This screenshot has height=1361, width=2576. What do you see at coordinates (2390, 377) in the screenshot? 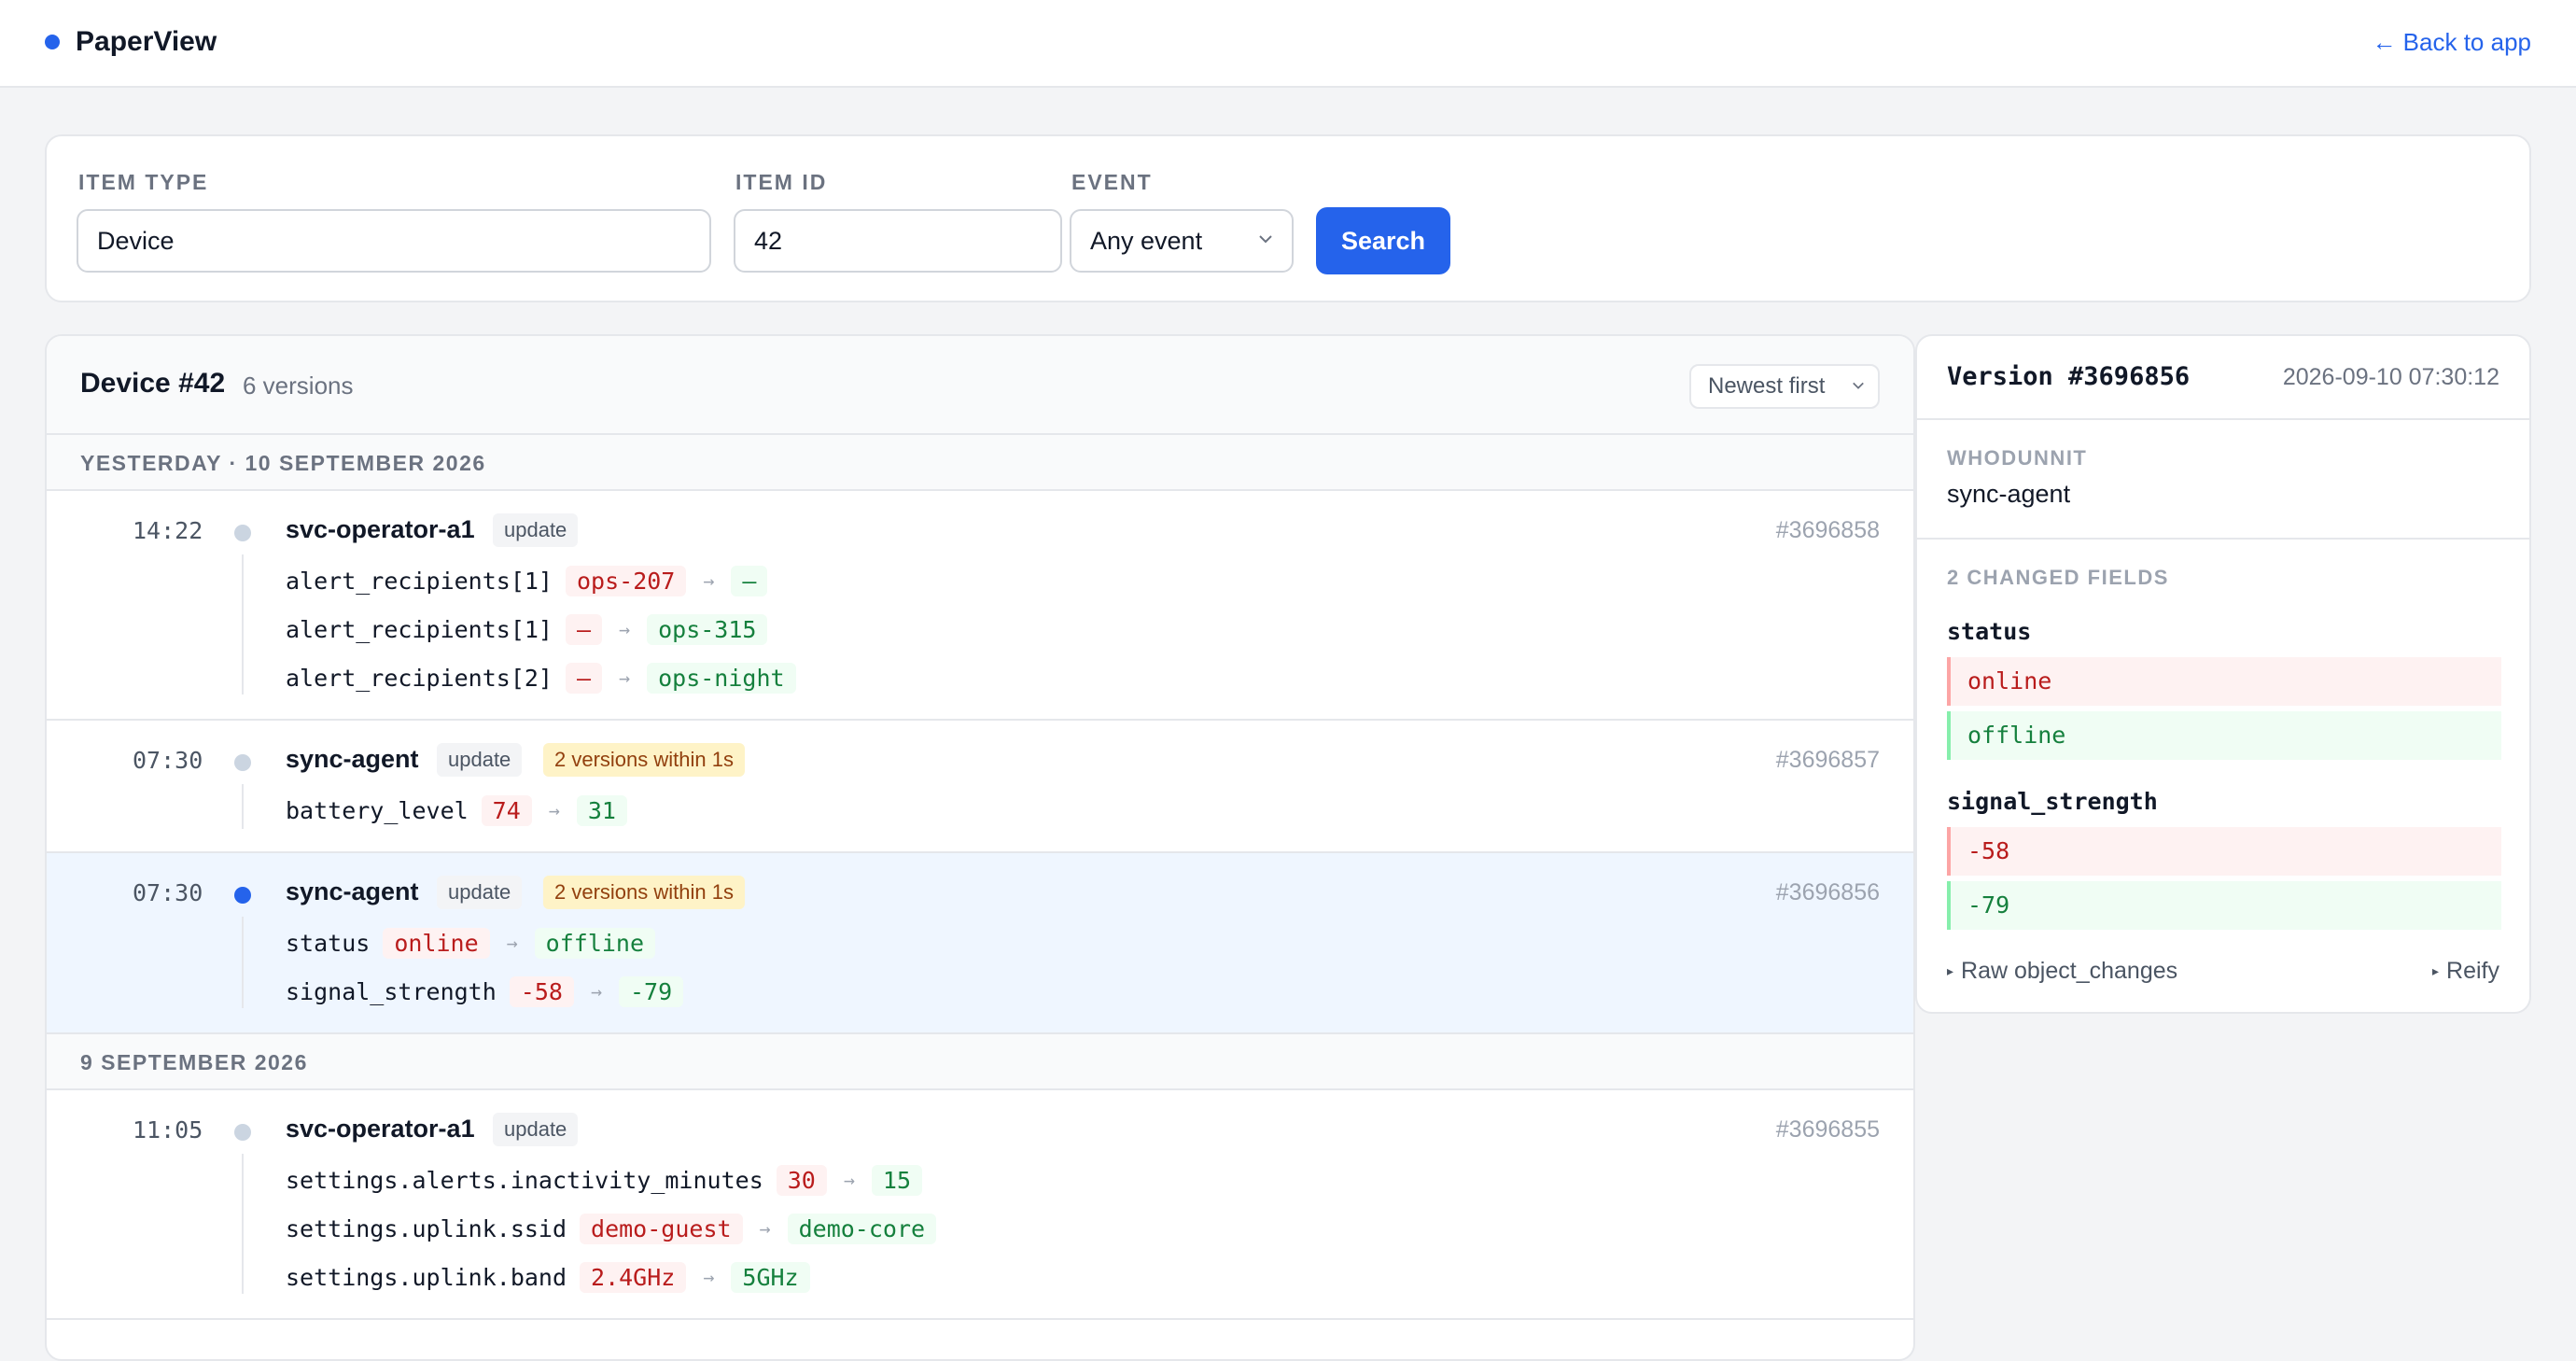
I see `detail-timestamp: 2026-09-10 07:30:12` at bounding box center [2390, 377].